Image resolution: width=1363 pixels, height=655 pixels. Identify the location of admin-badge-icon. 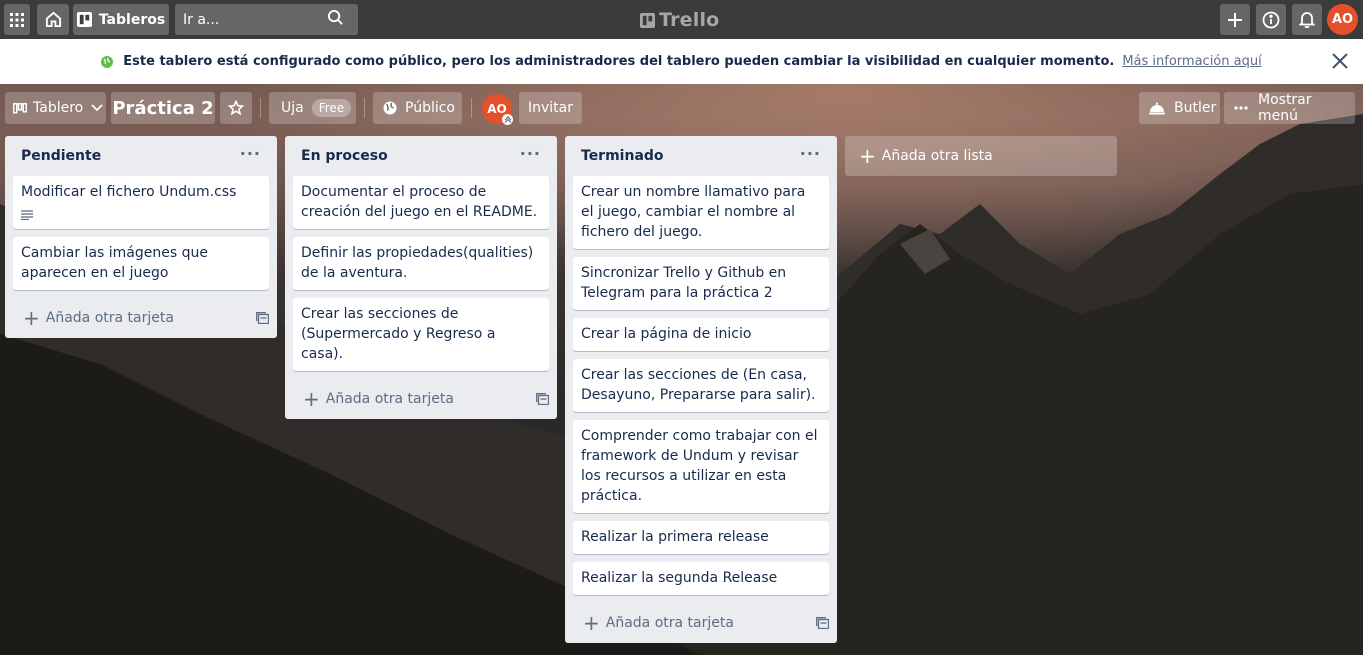
(507, 119).